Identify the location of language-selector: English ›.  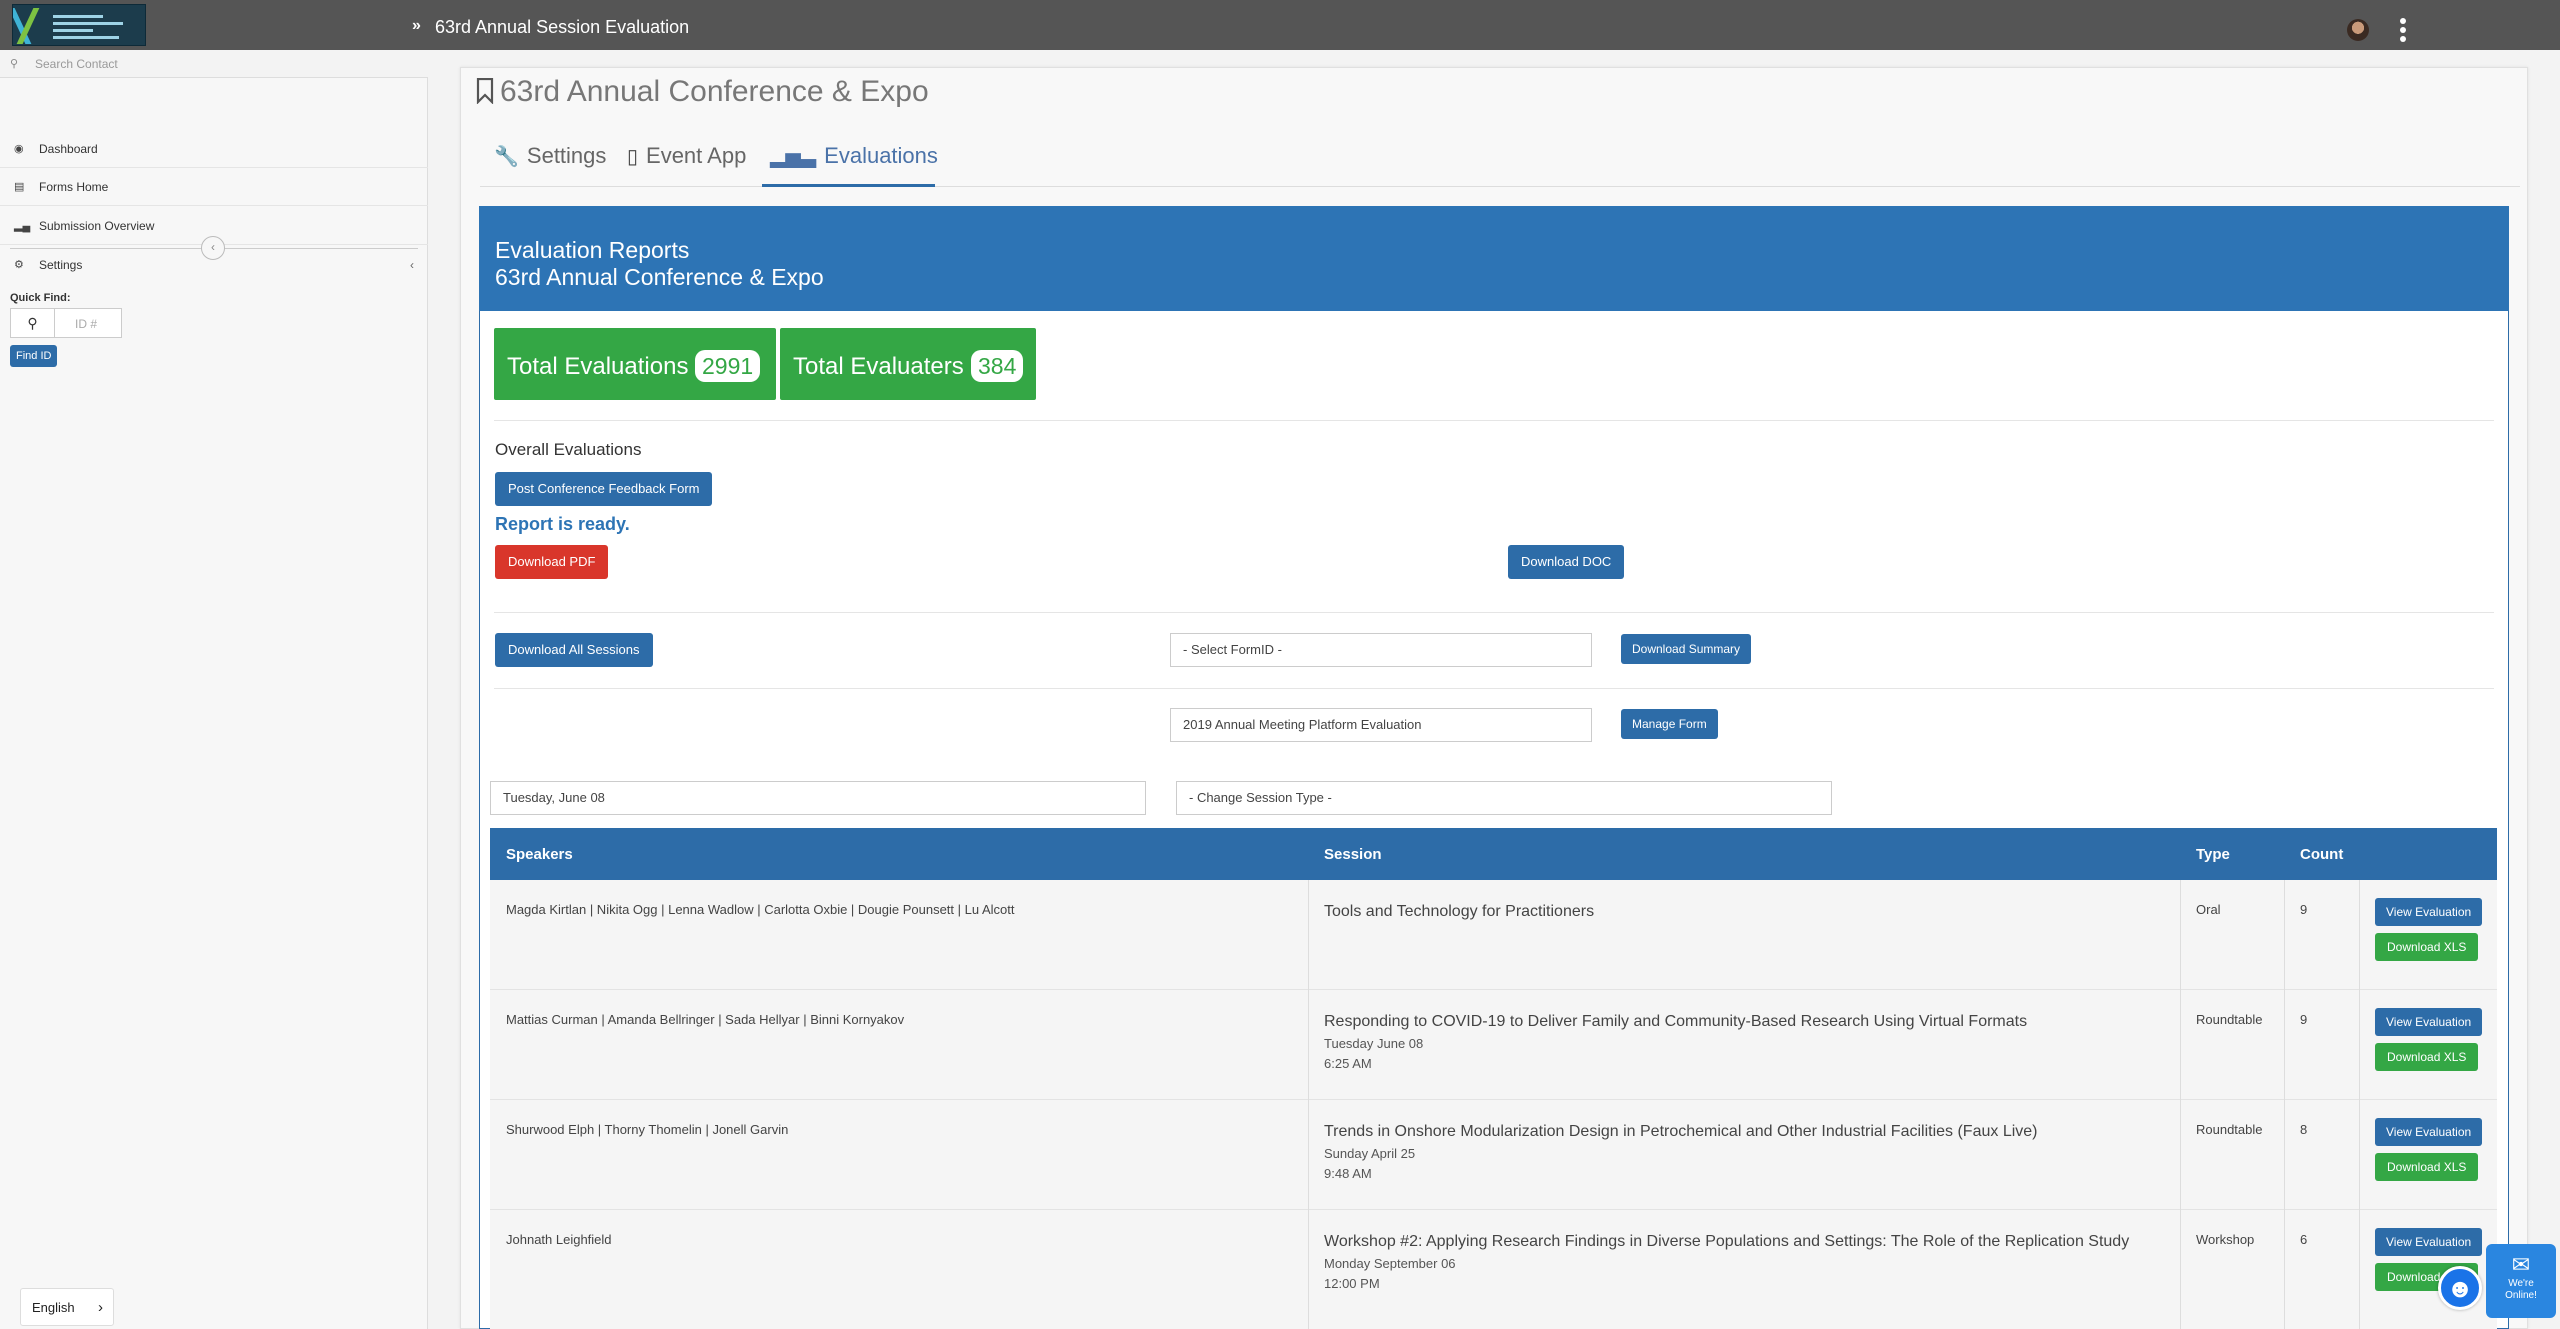
(67, 1307).